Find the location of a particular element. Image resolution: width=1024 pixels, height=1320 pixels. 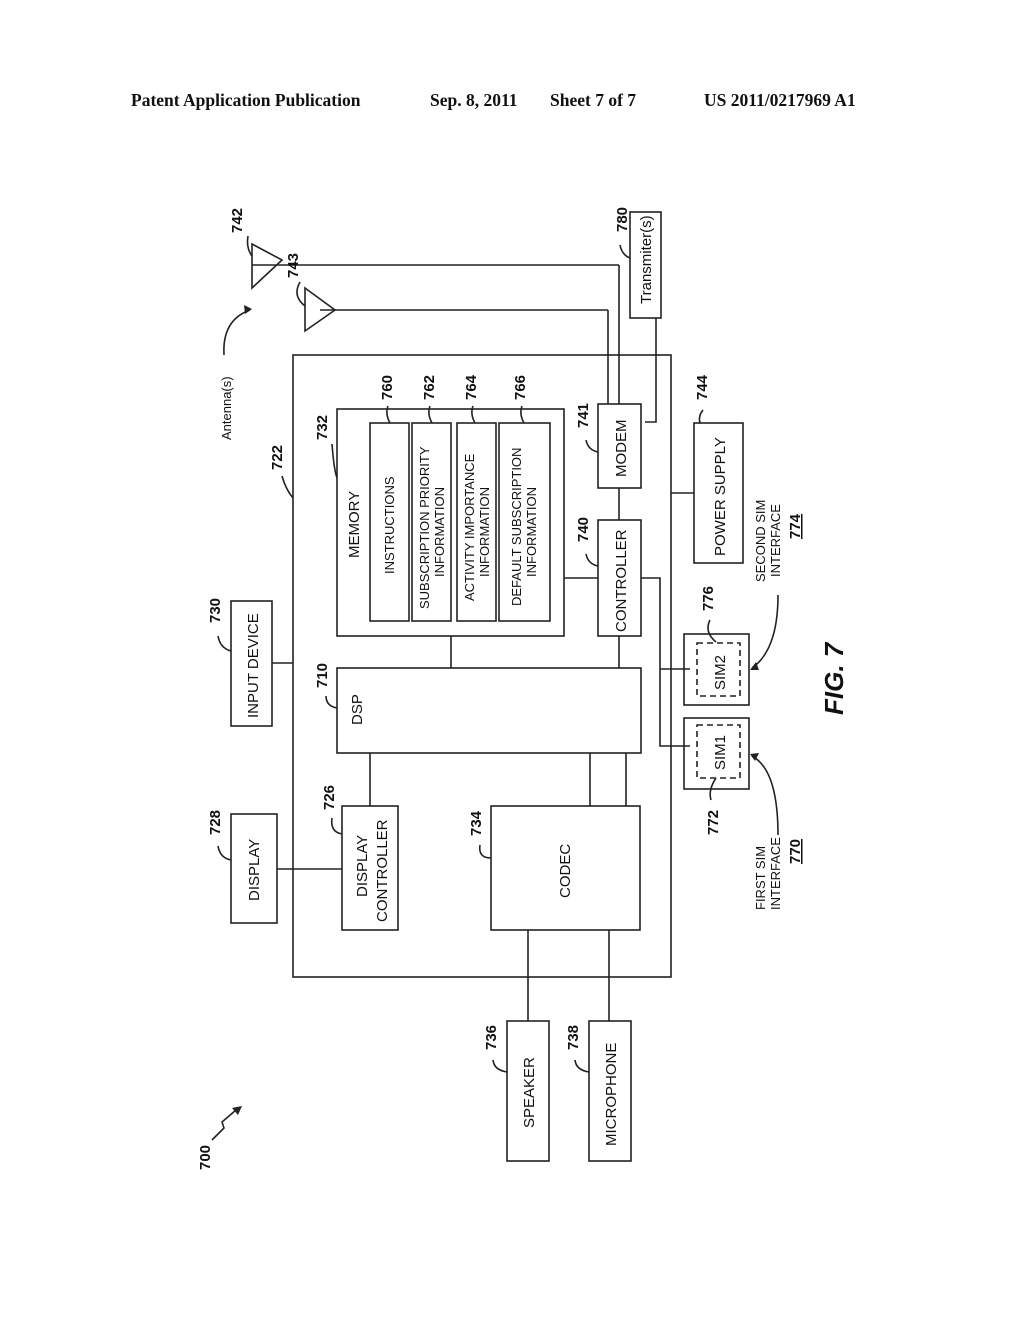

first-sim-arrow is located at coordinates (765, 795).